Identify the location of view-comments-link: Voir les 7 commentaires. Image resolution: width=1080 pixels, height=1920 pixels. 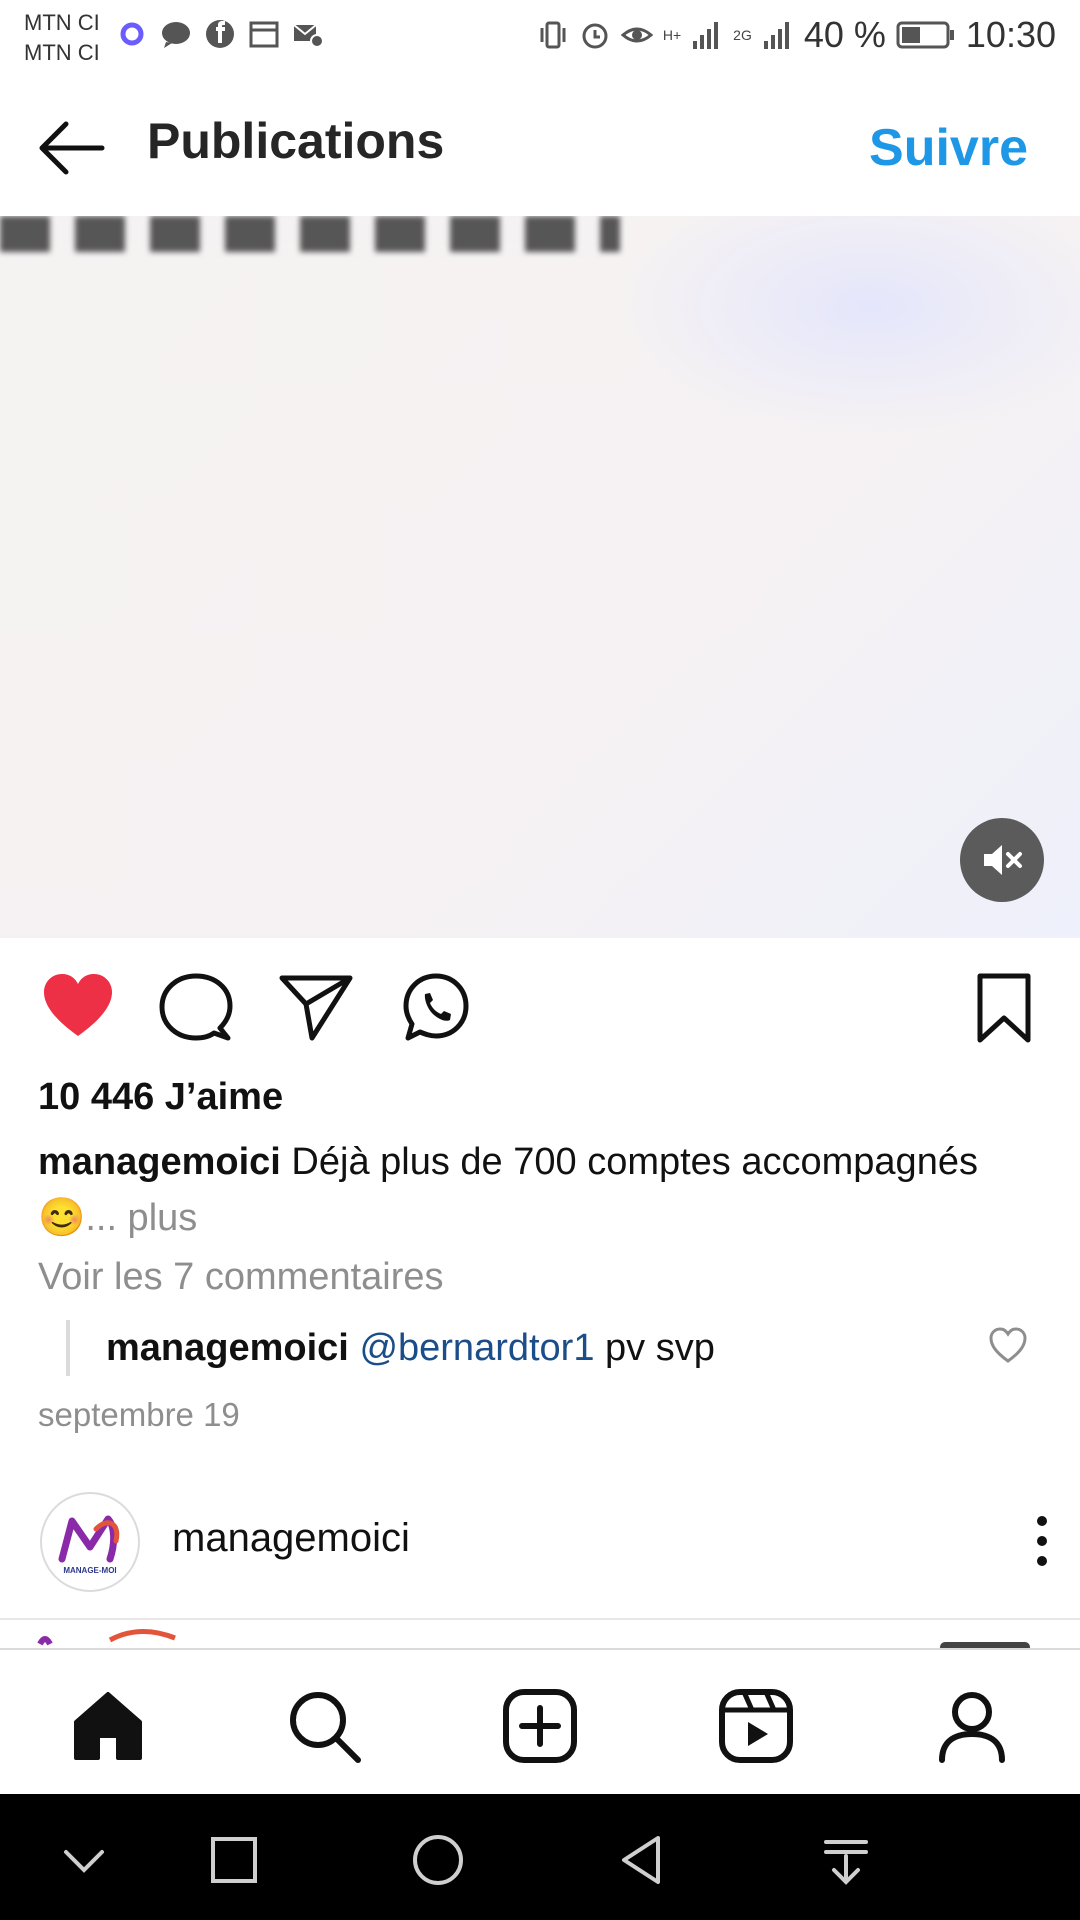
(241, 1277).